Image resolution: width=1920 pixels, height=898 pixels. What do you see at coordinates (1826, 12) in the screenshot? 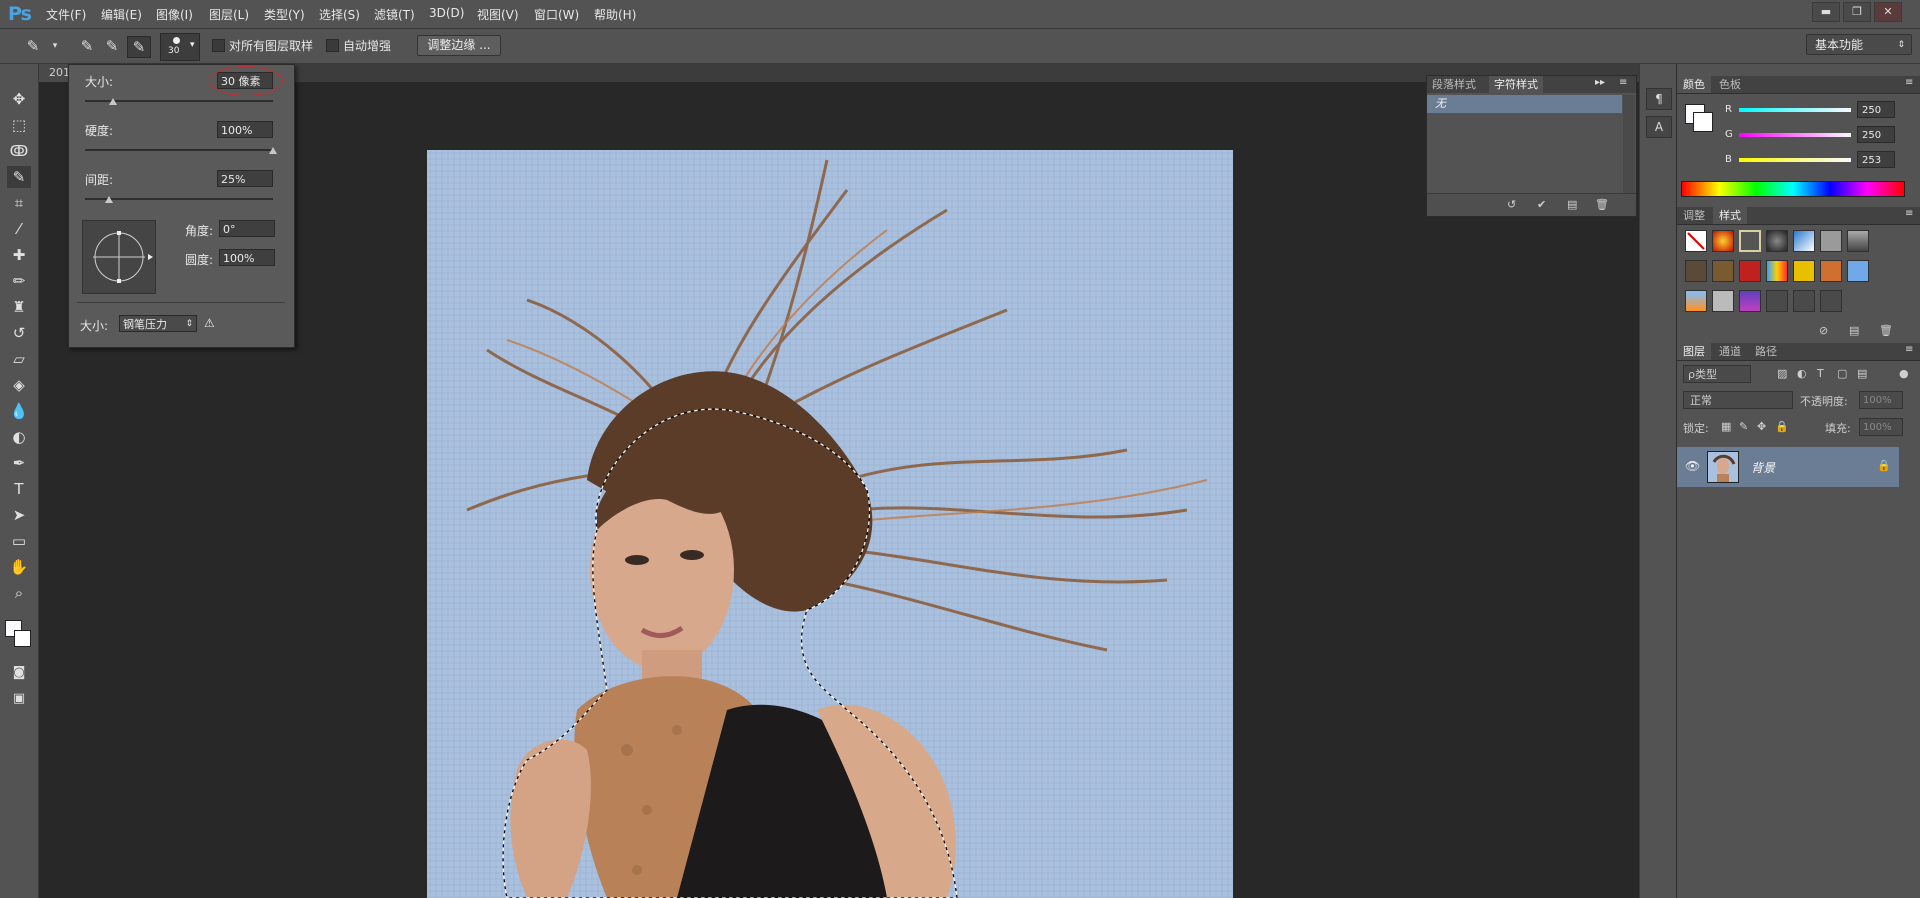
I see `minimize-button: ▬` at bounding box center [1826, 12].